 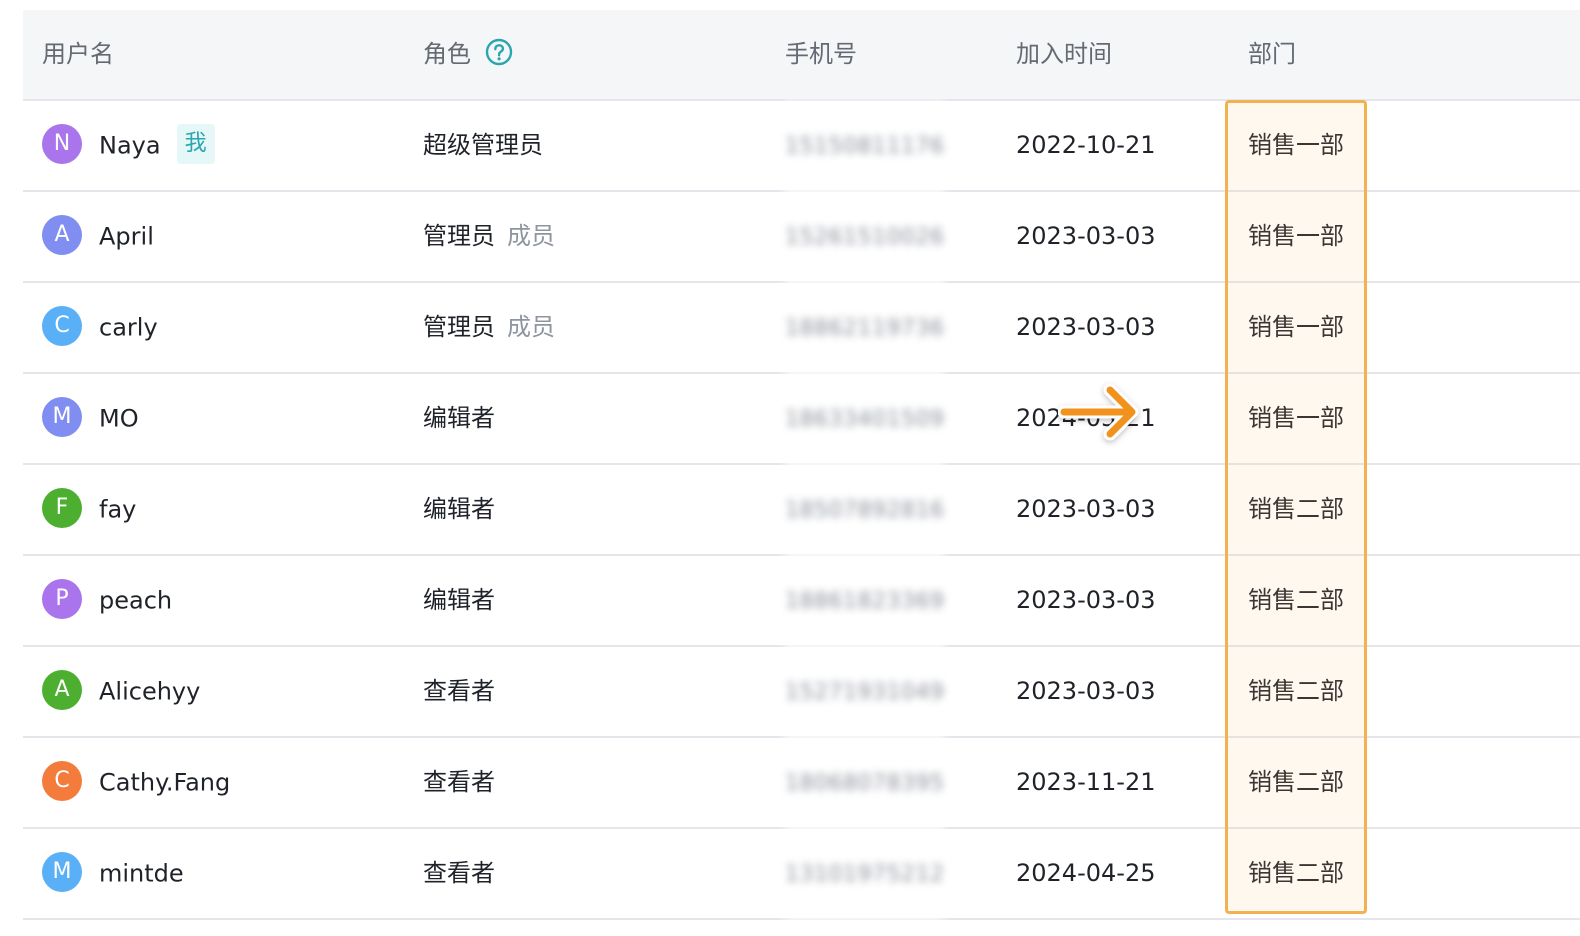 I want to click on username: April, so click(x=126, y=236).